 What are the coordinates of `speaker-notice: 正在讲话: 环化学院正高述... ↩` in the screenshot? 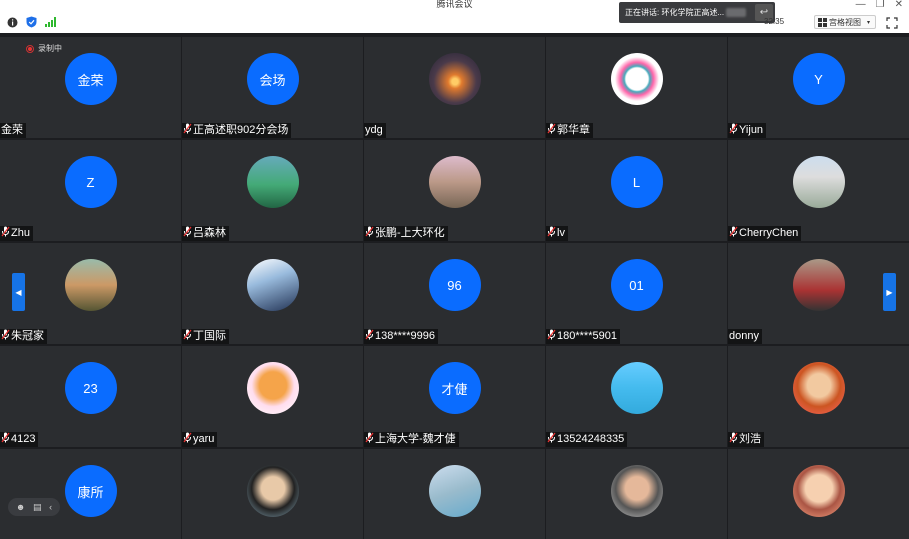 It's located at (697, 12).